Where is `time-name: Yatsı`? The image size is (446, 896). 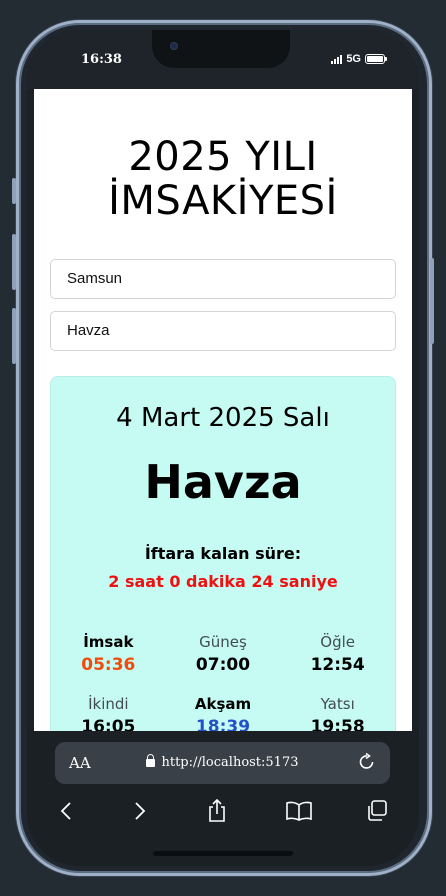
time-name: Yatsı is located at coordinates (337, 704).